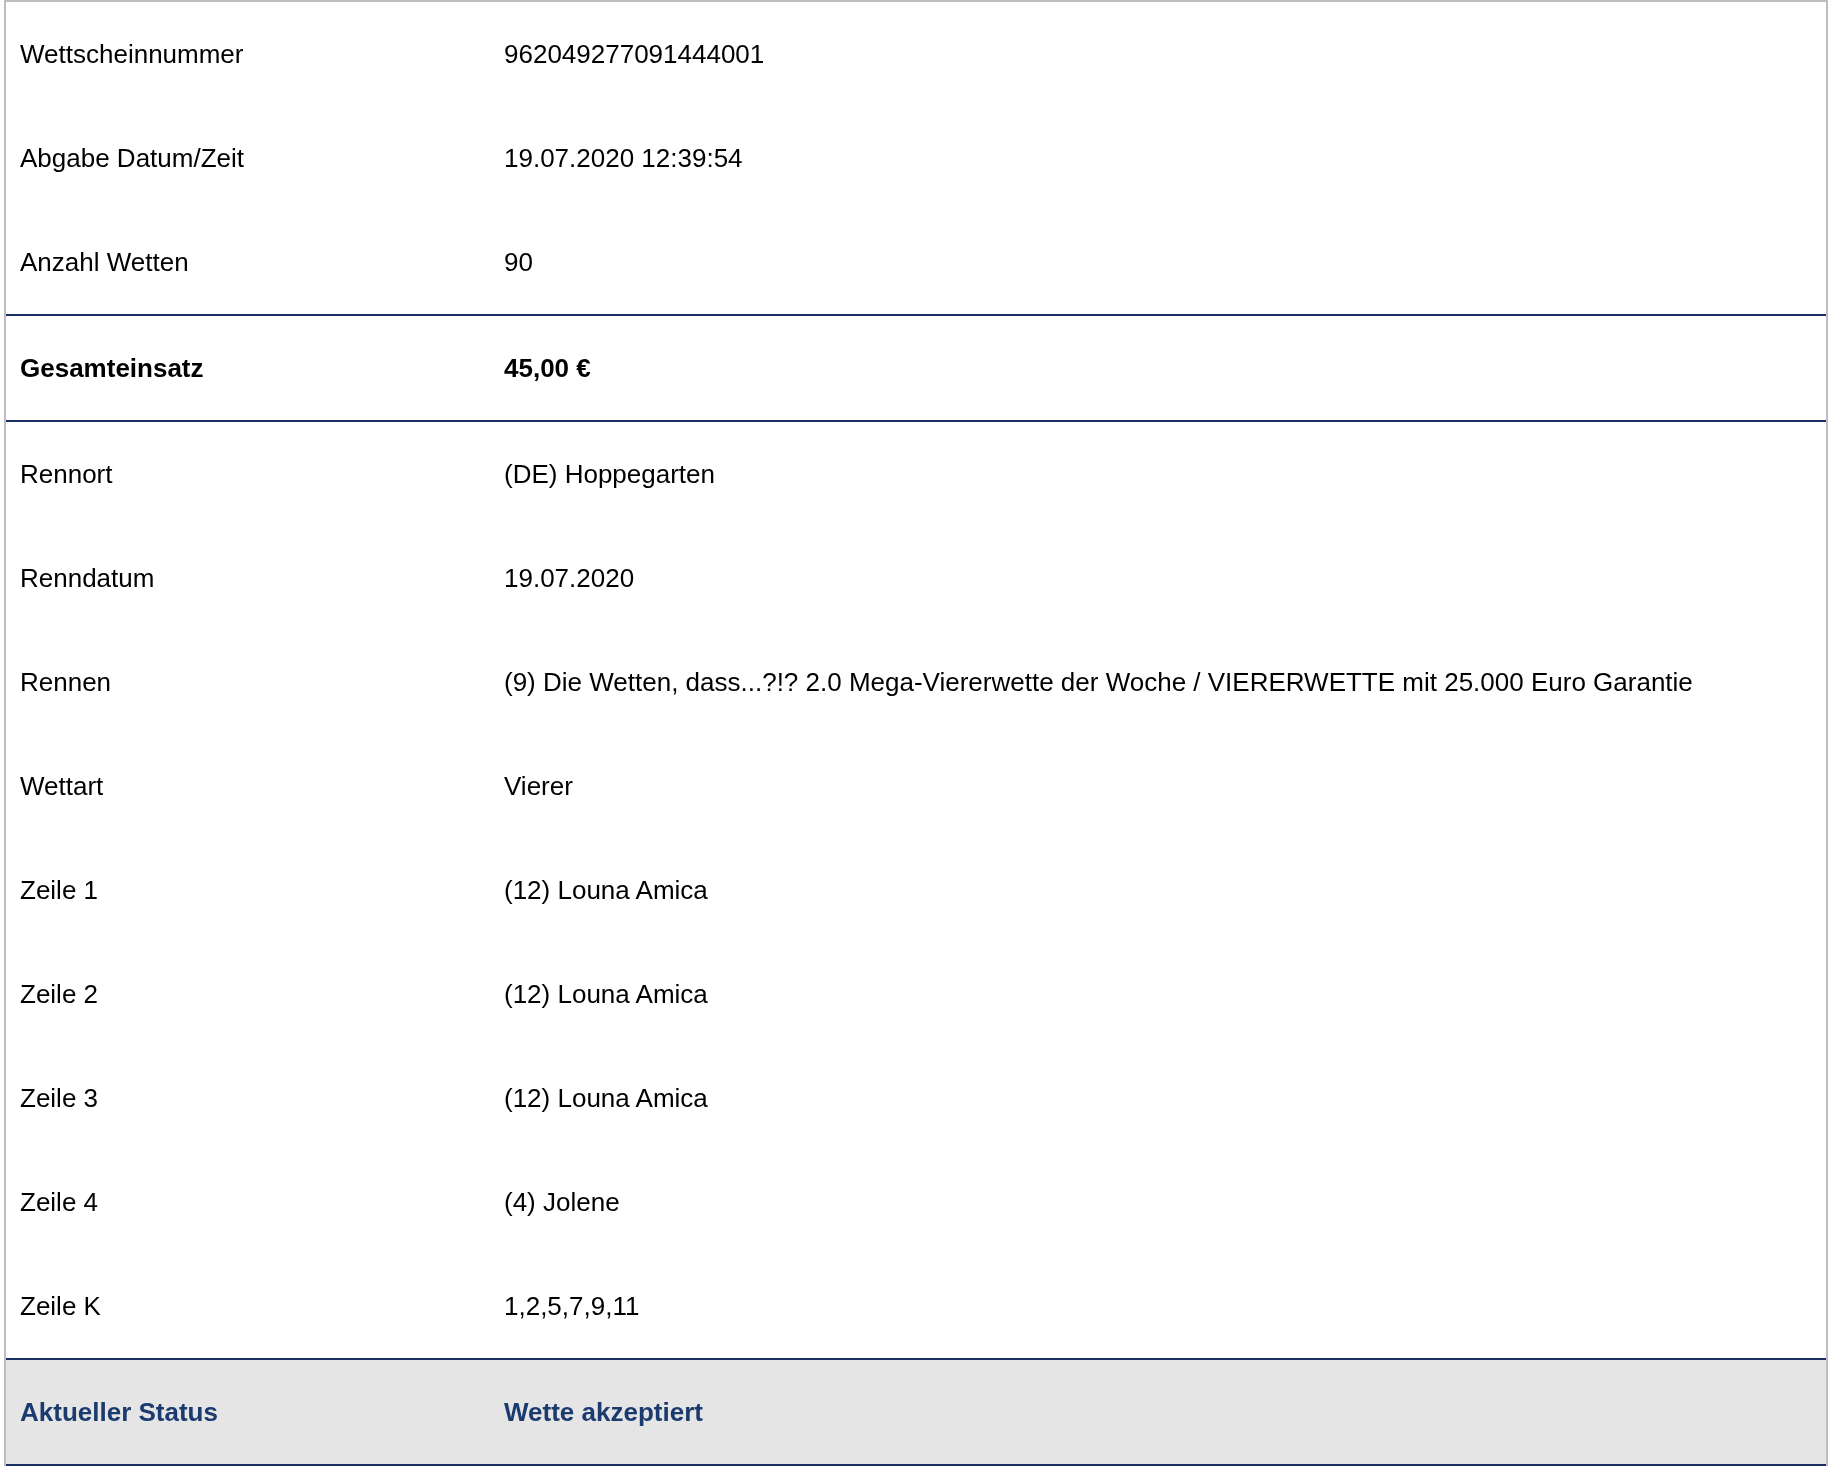 This screenshot has height=1476, width=1830. I want to click on row-label: Zeile 3, so click(59, 1098).